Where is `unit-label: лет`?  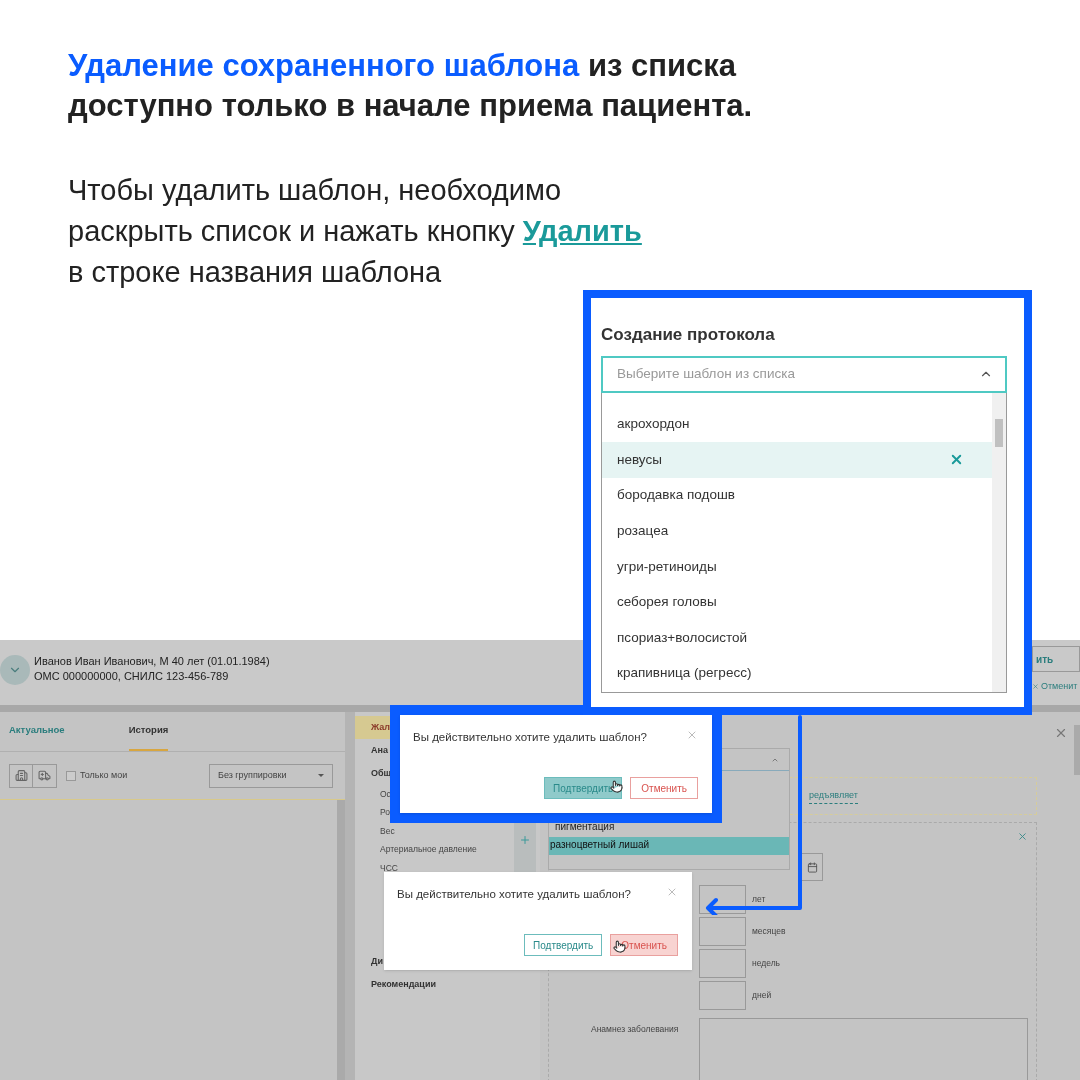
unit-label: лет is located at coordinates (759, 899).